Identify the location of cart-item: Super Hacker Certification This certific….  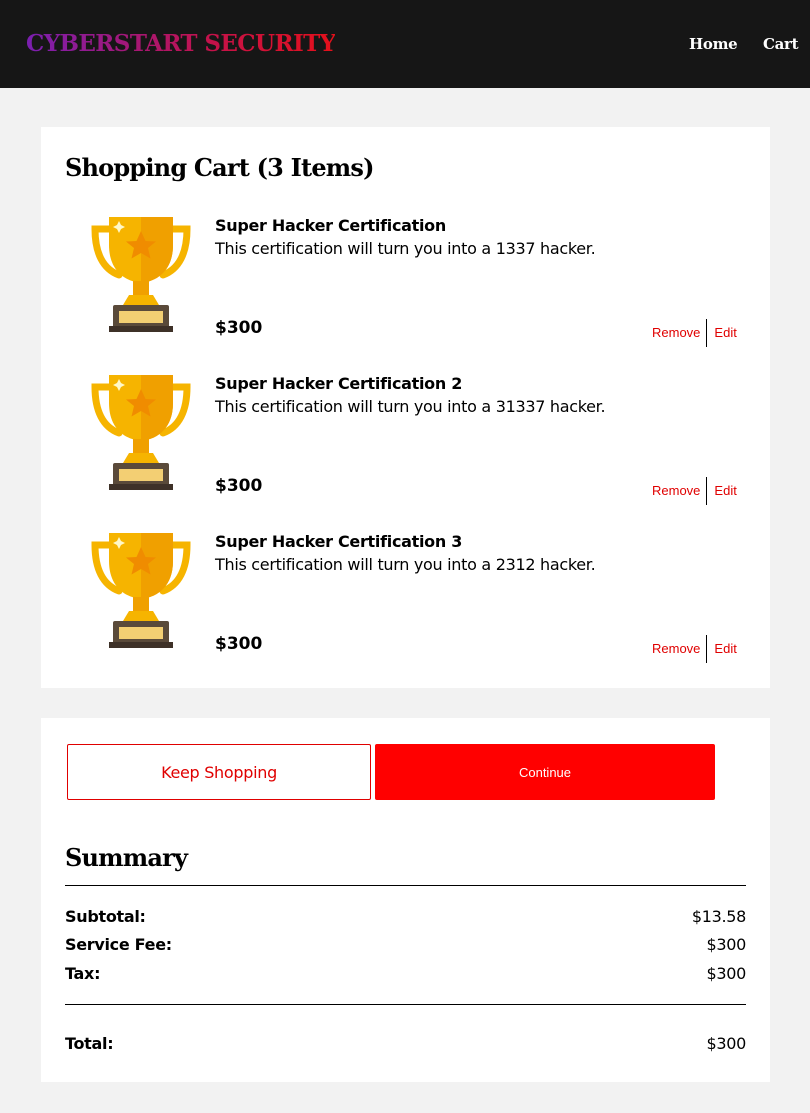
(405, 290).